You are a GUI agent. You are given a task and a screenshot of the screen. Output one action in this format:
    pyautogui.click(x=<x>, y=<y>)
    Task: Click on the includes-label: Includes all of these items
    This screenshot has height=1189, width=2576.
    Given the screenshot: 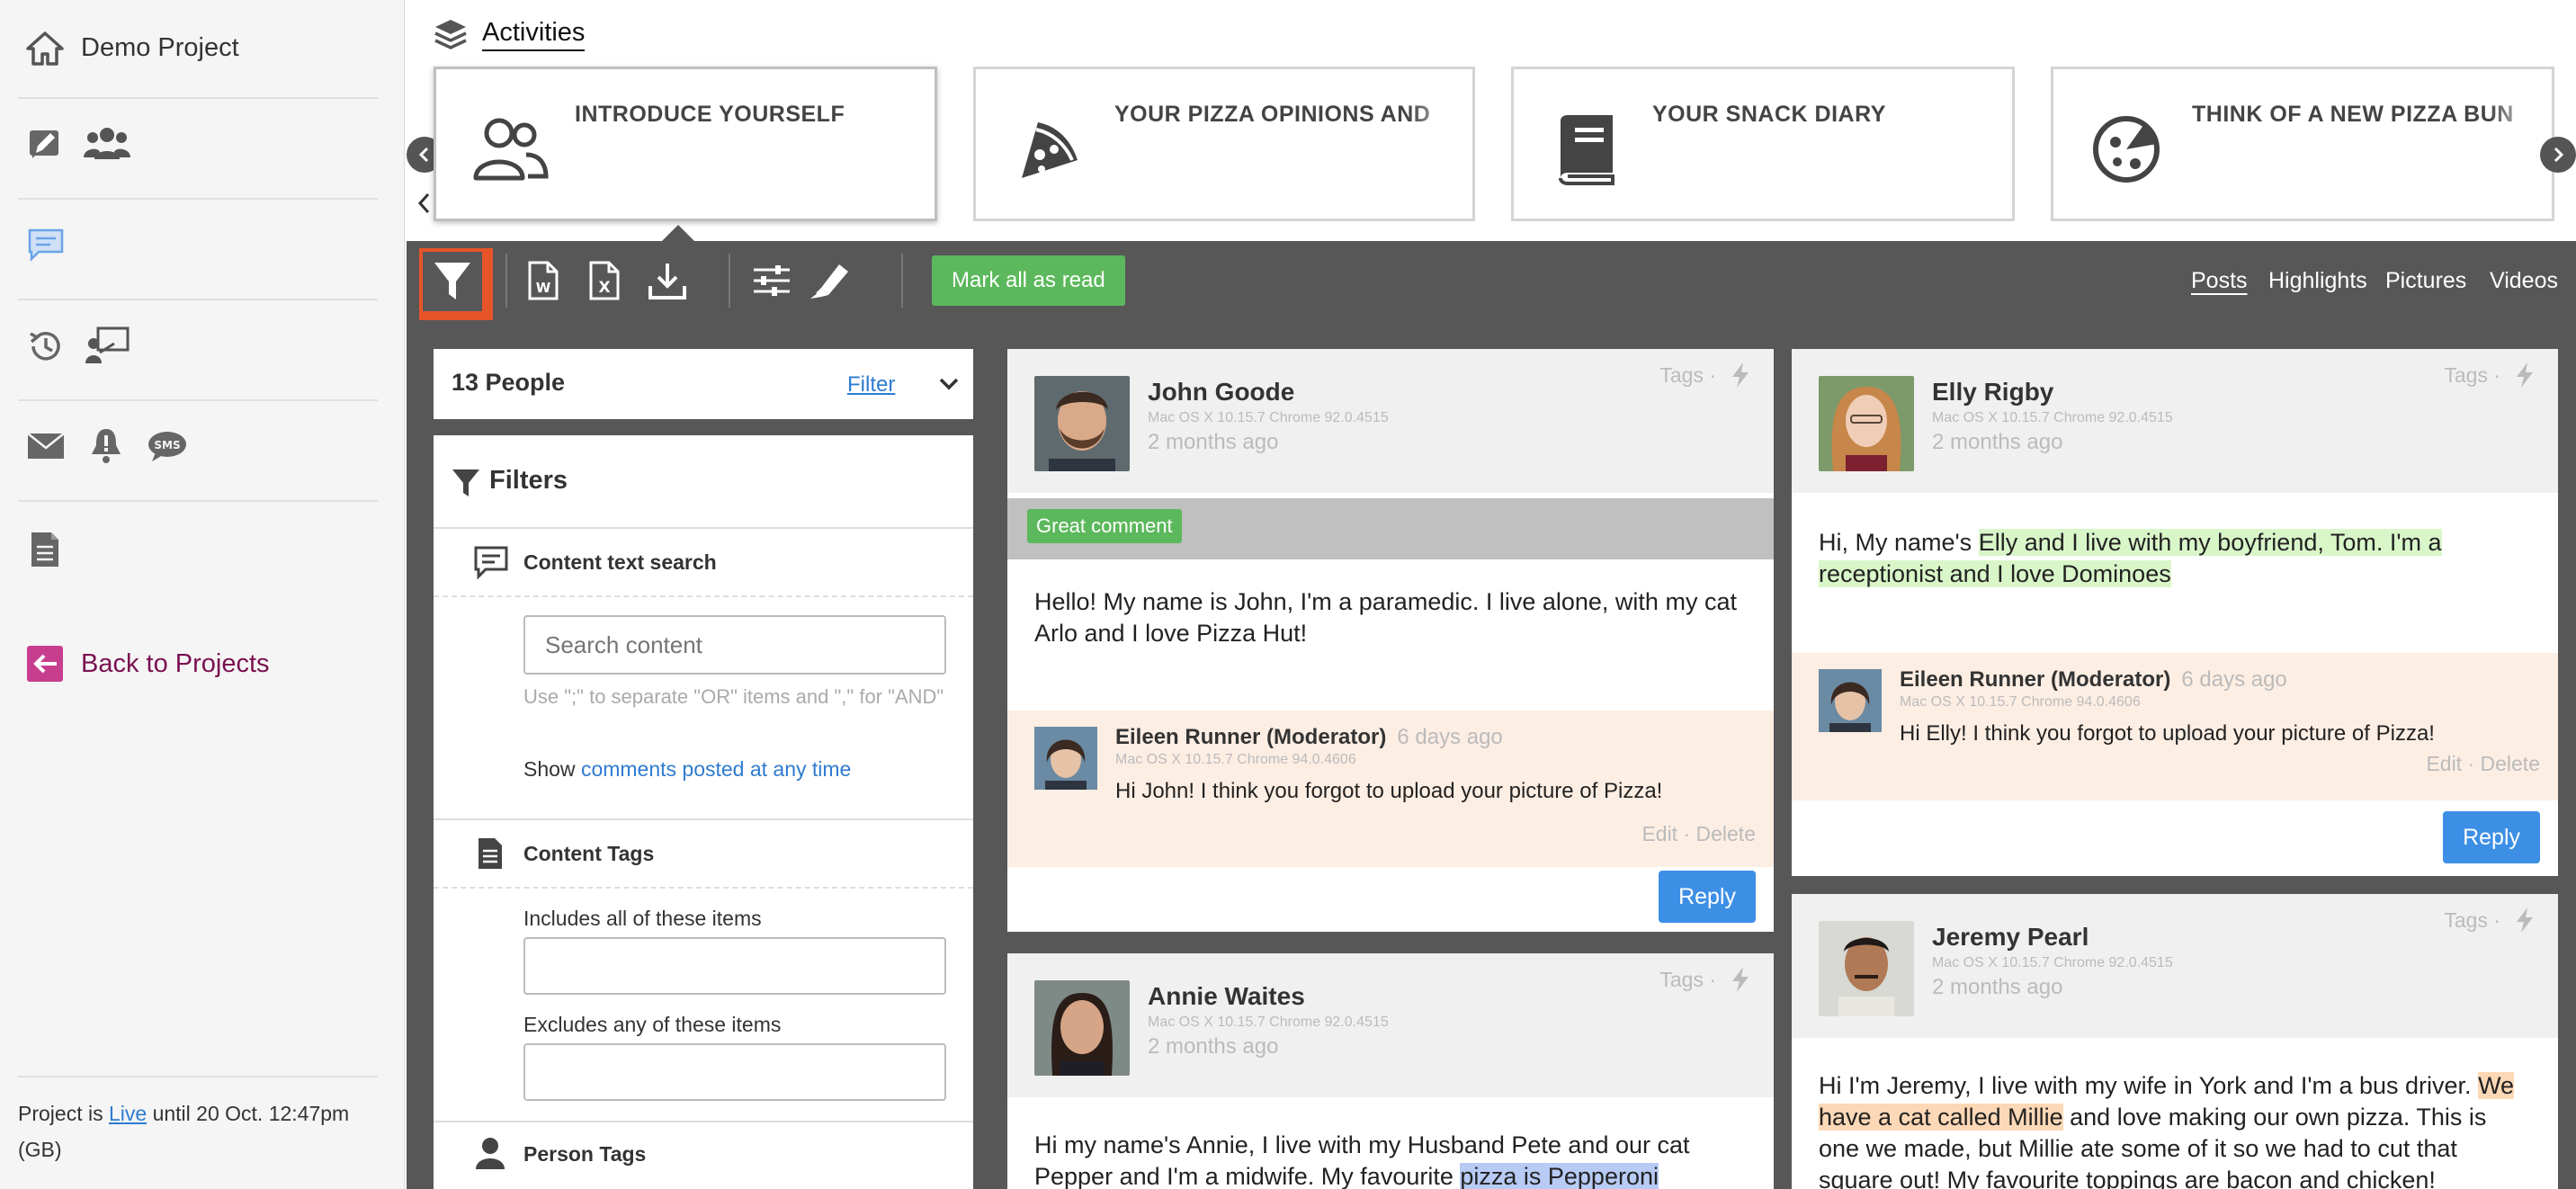 What is the action you would take?
    pyautogui.click(x=642, y=918)
    